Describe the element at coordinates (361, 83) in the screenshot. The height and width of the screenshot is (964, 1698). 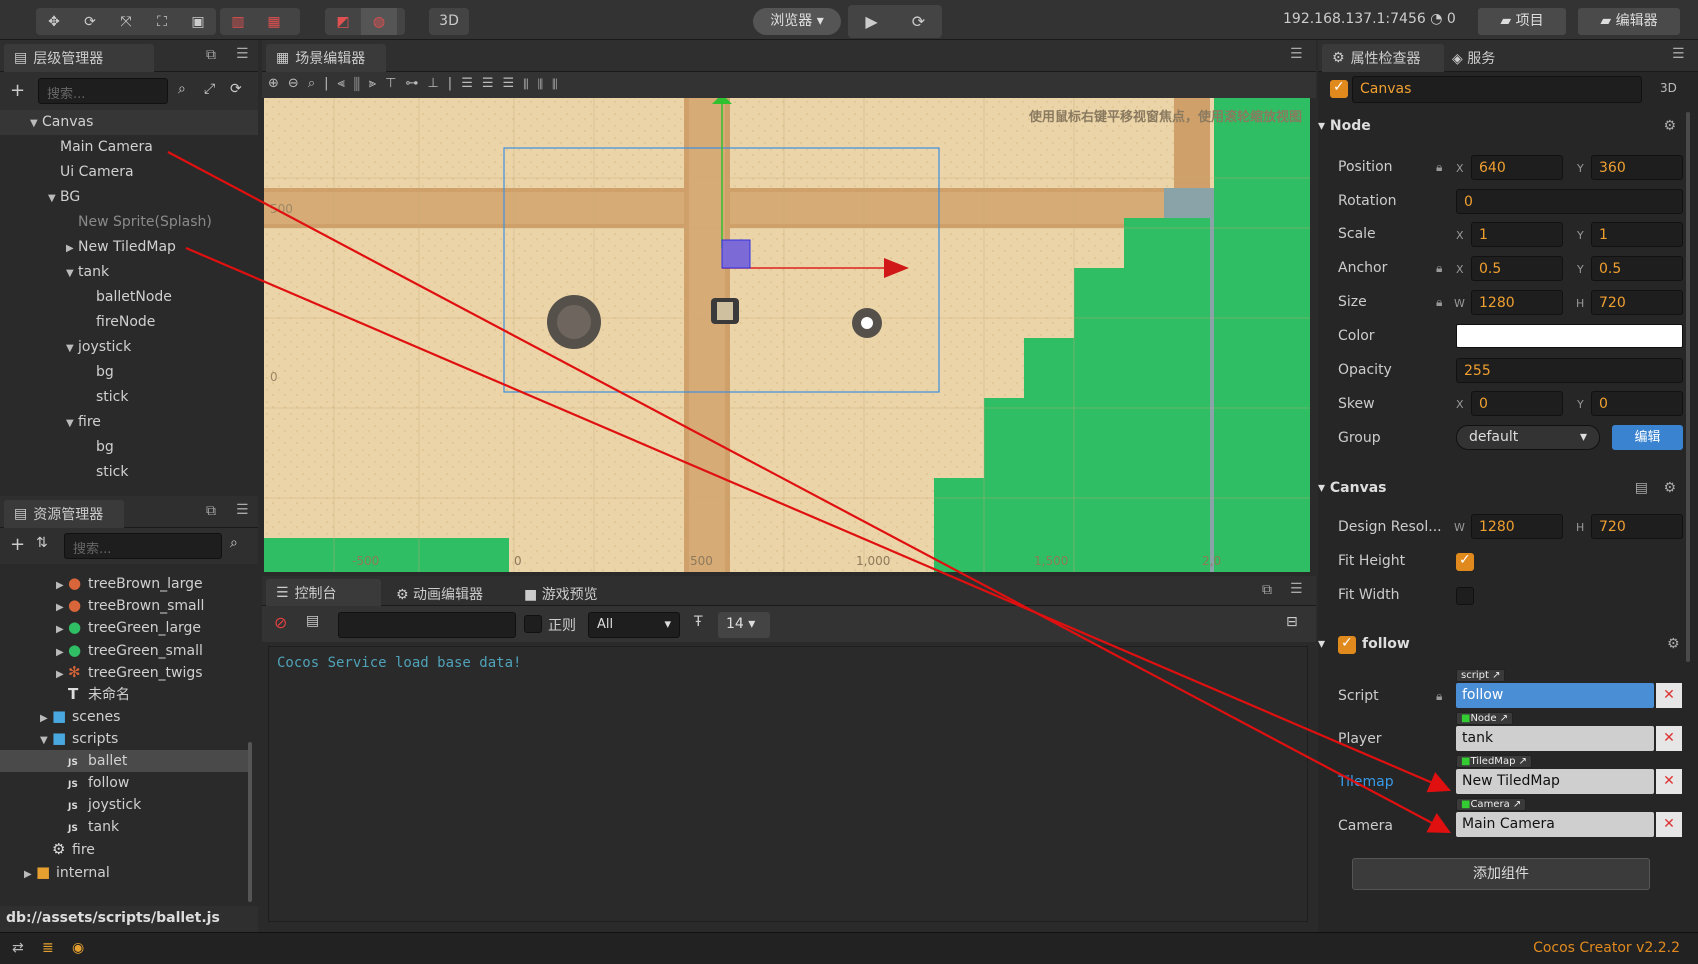
I see `align-hcenter-icon: ⫼` at that location.